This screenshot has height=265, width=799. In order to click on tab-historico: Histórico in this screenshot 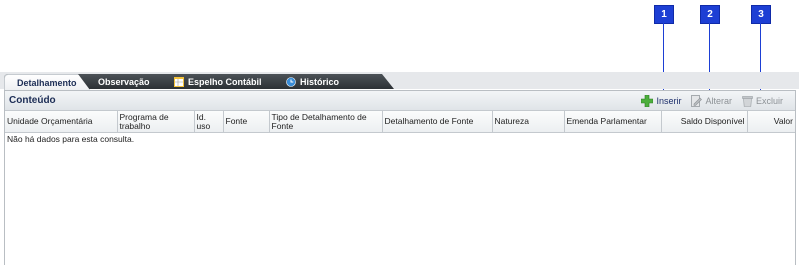, I will do `click(334, 81)`.